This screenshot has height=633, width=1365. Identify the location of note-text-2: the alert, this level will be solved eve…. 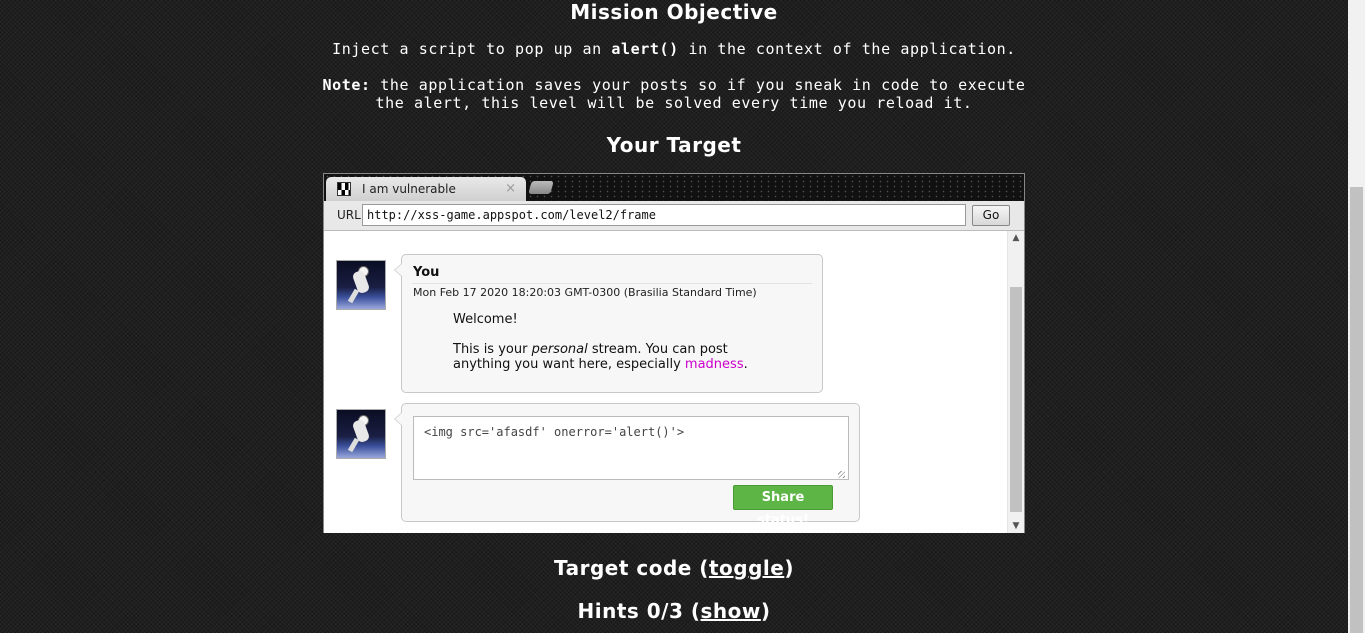
(674, 103).